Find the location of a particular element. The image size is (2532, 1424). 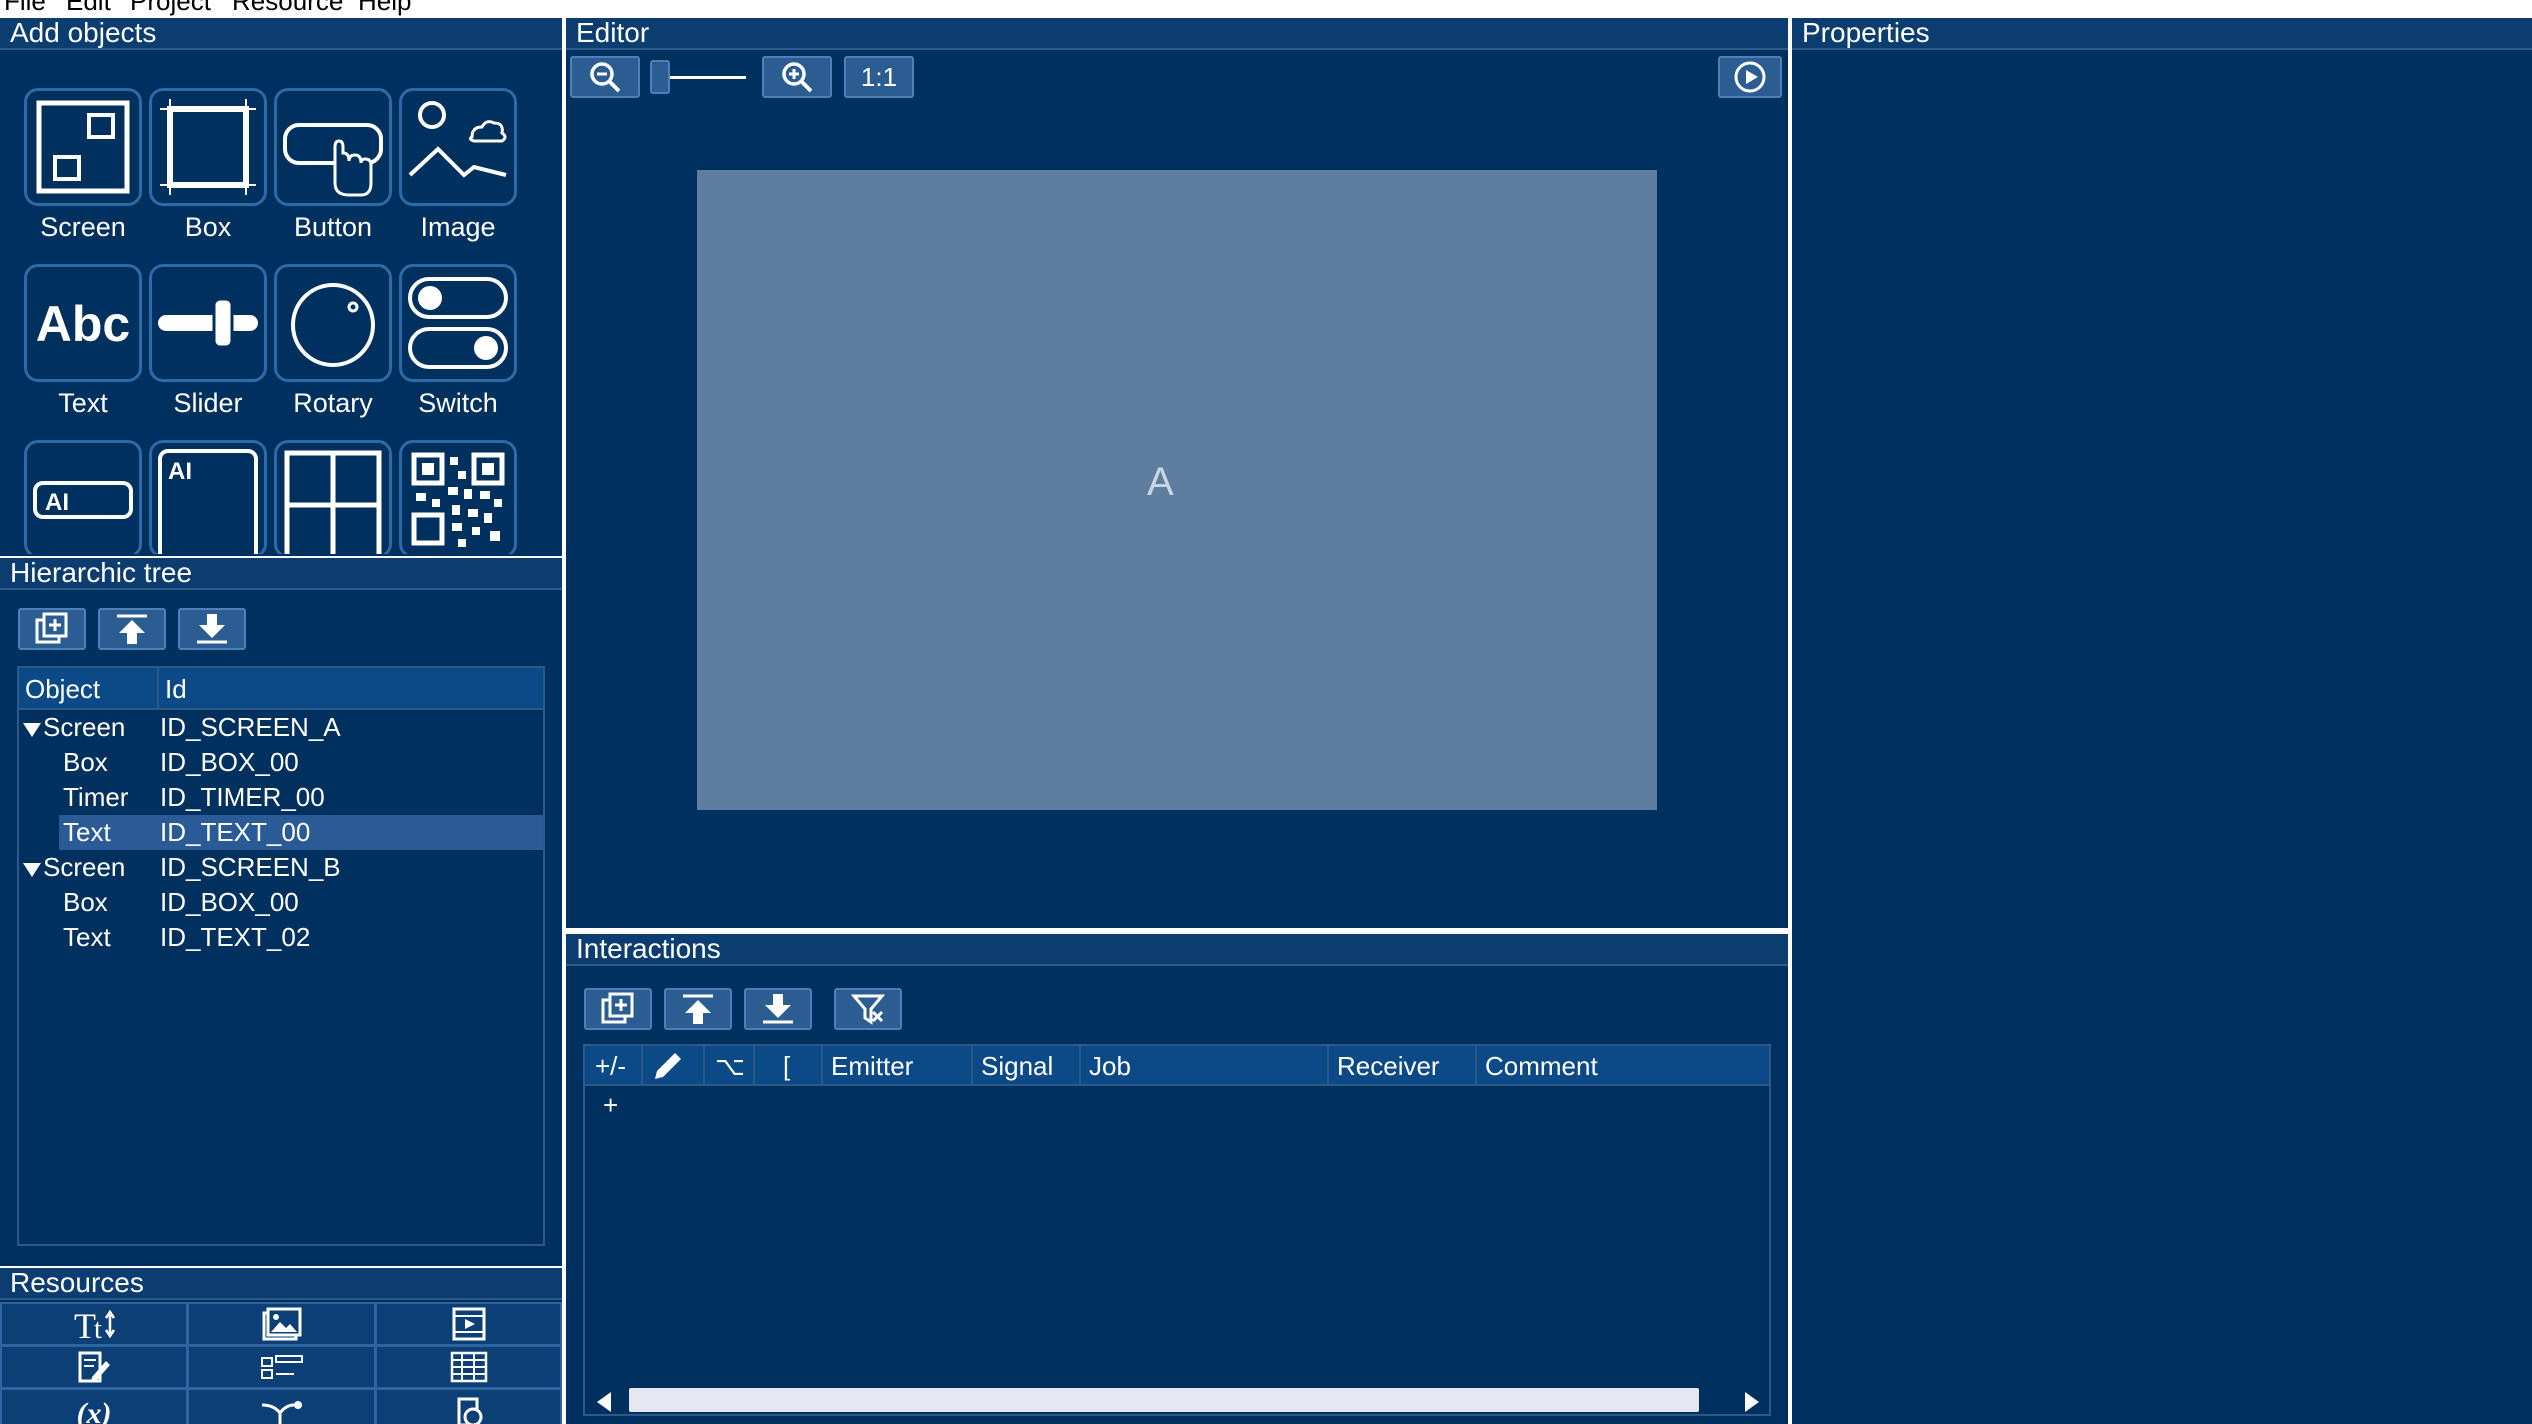

interaction-move-up-button is located at coordinates (698, 1009).